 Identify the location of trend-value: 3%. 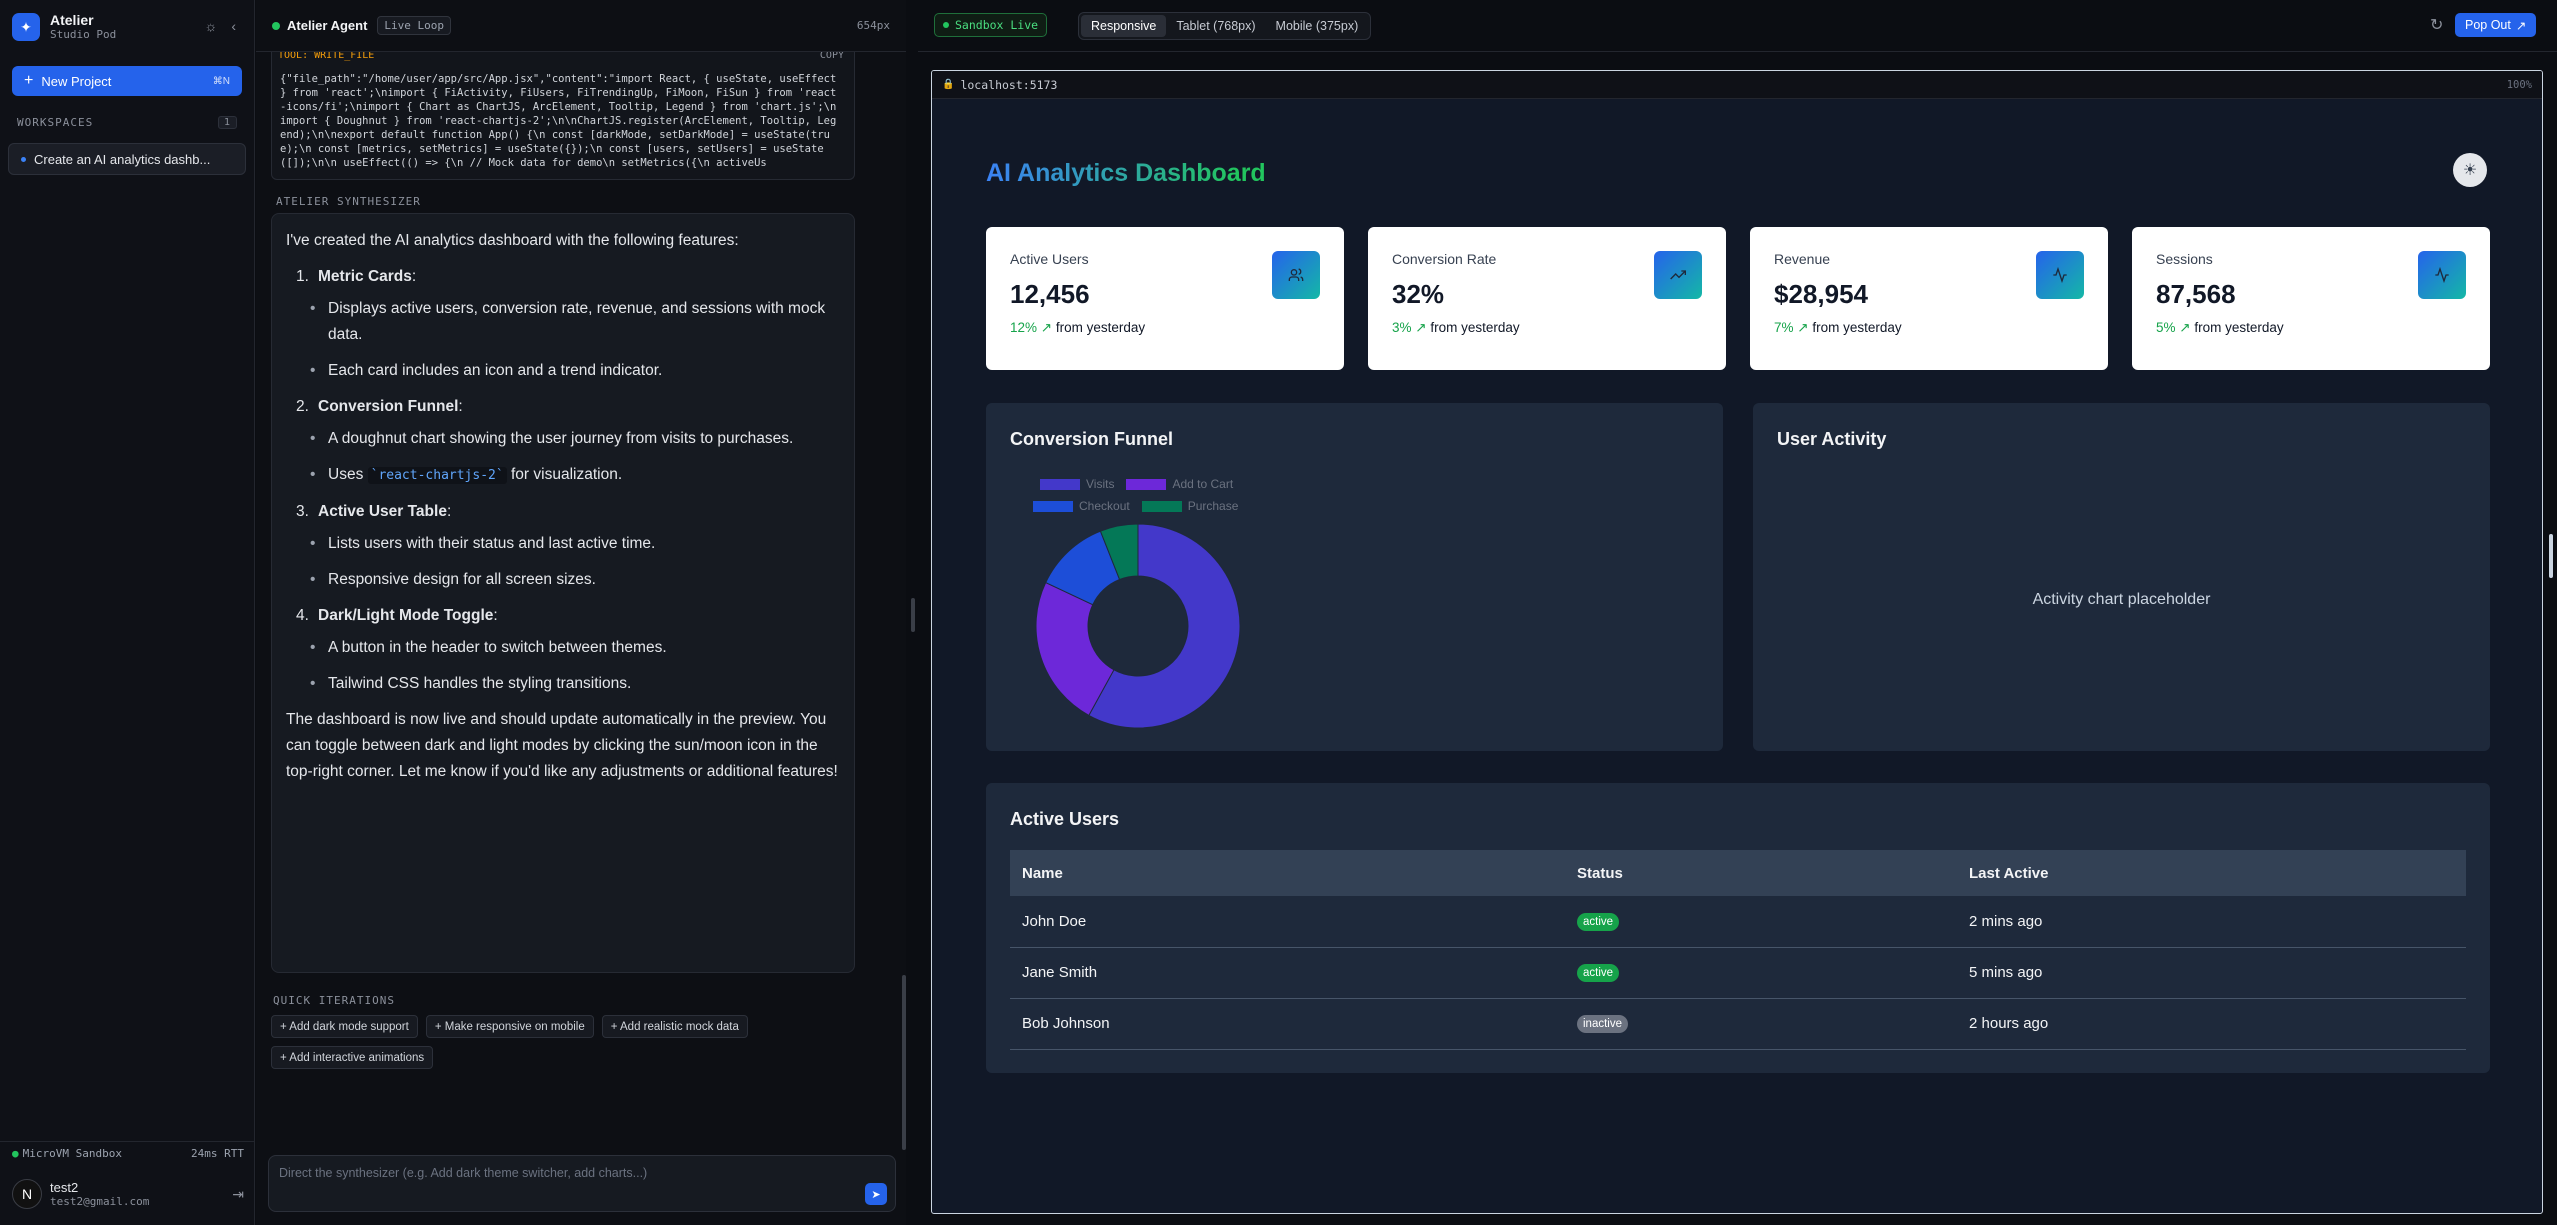
(1402, 327).